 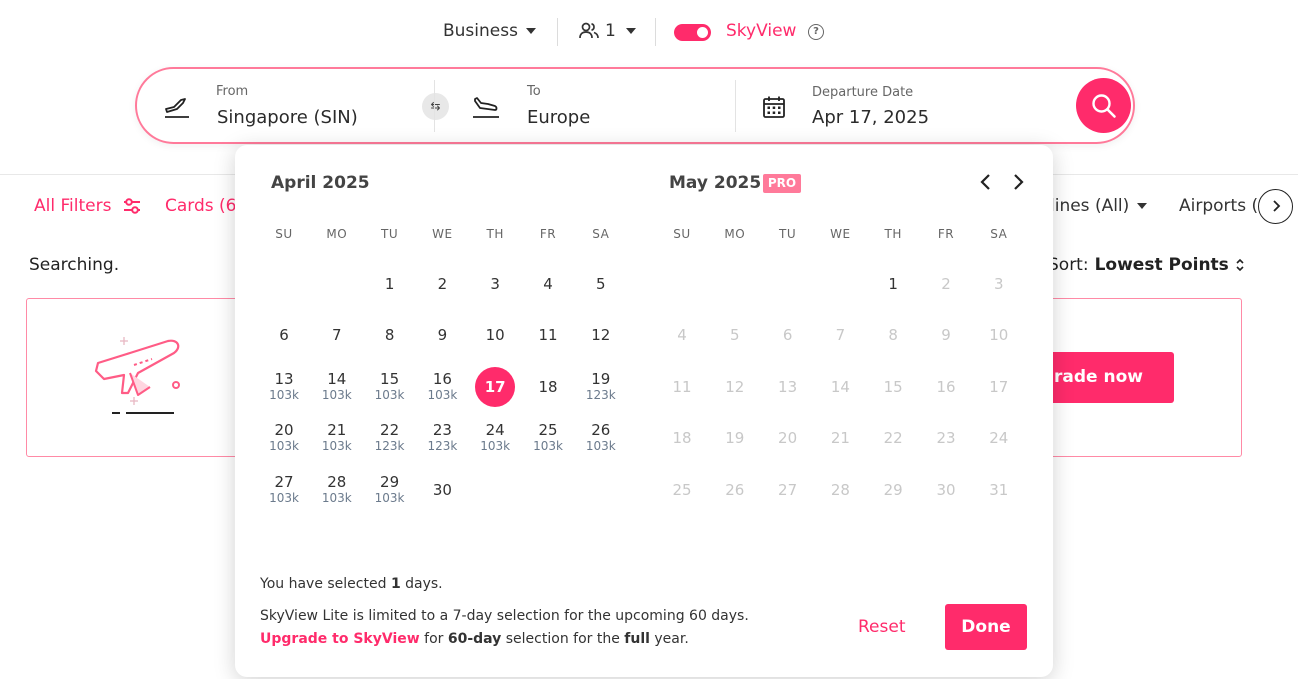 I want to click on calendar-day: 22 123k, so click(x=390, y=438).